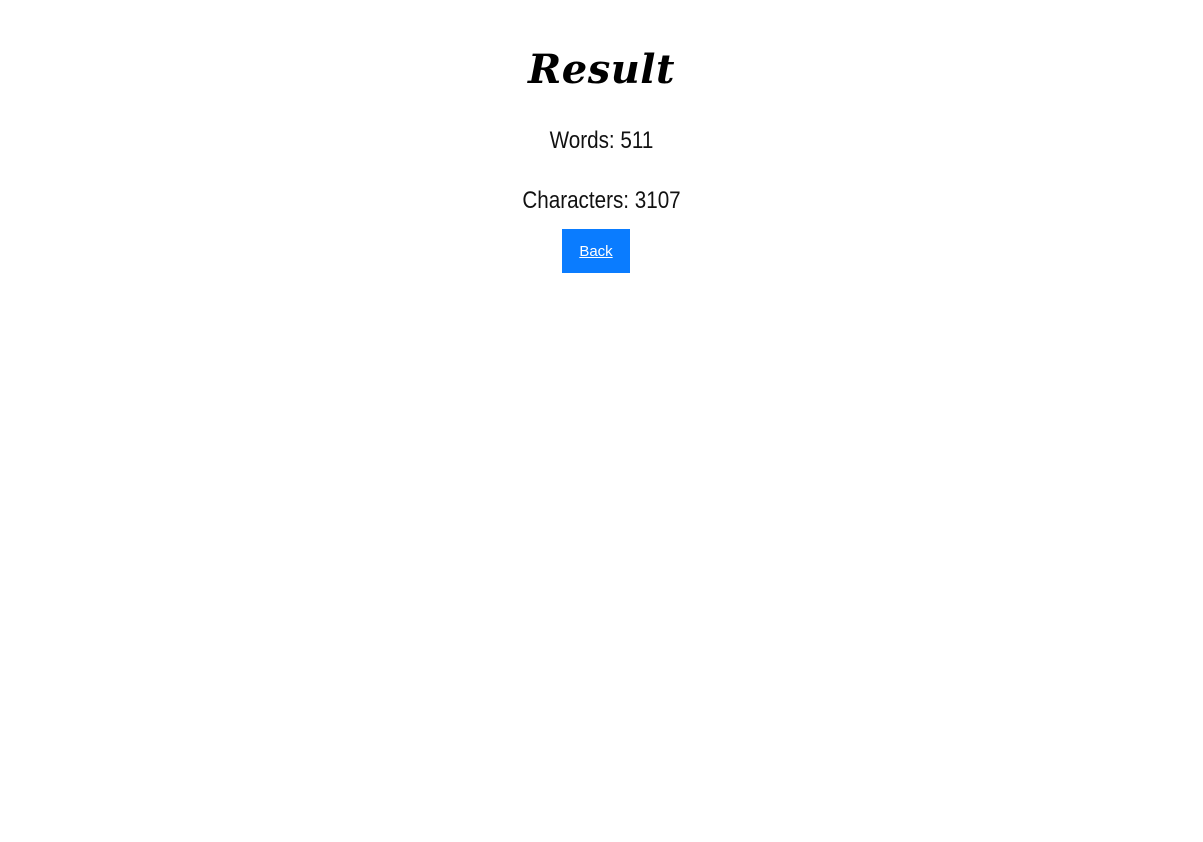  What do you see at coordinates (576, 200) in the screenshot?
I see `character-count-label: Characters:` at bounding box center [576, 200].